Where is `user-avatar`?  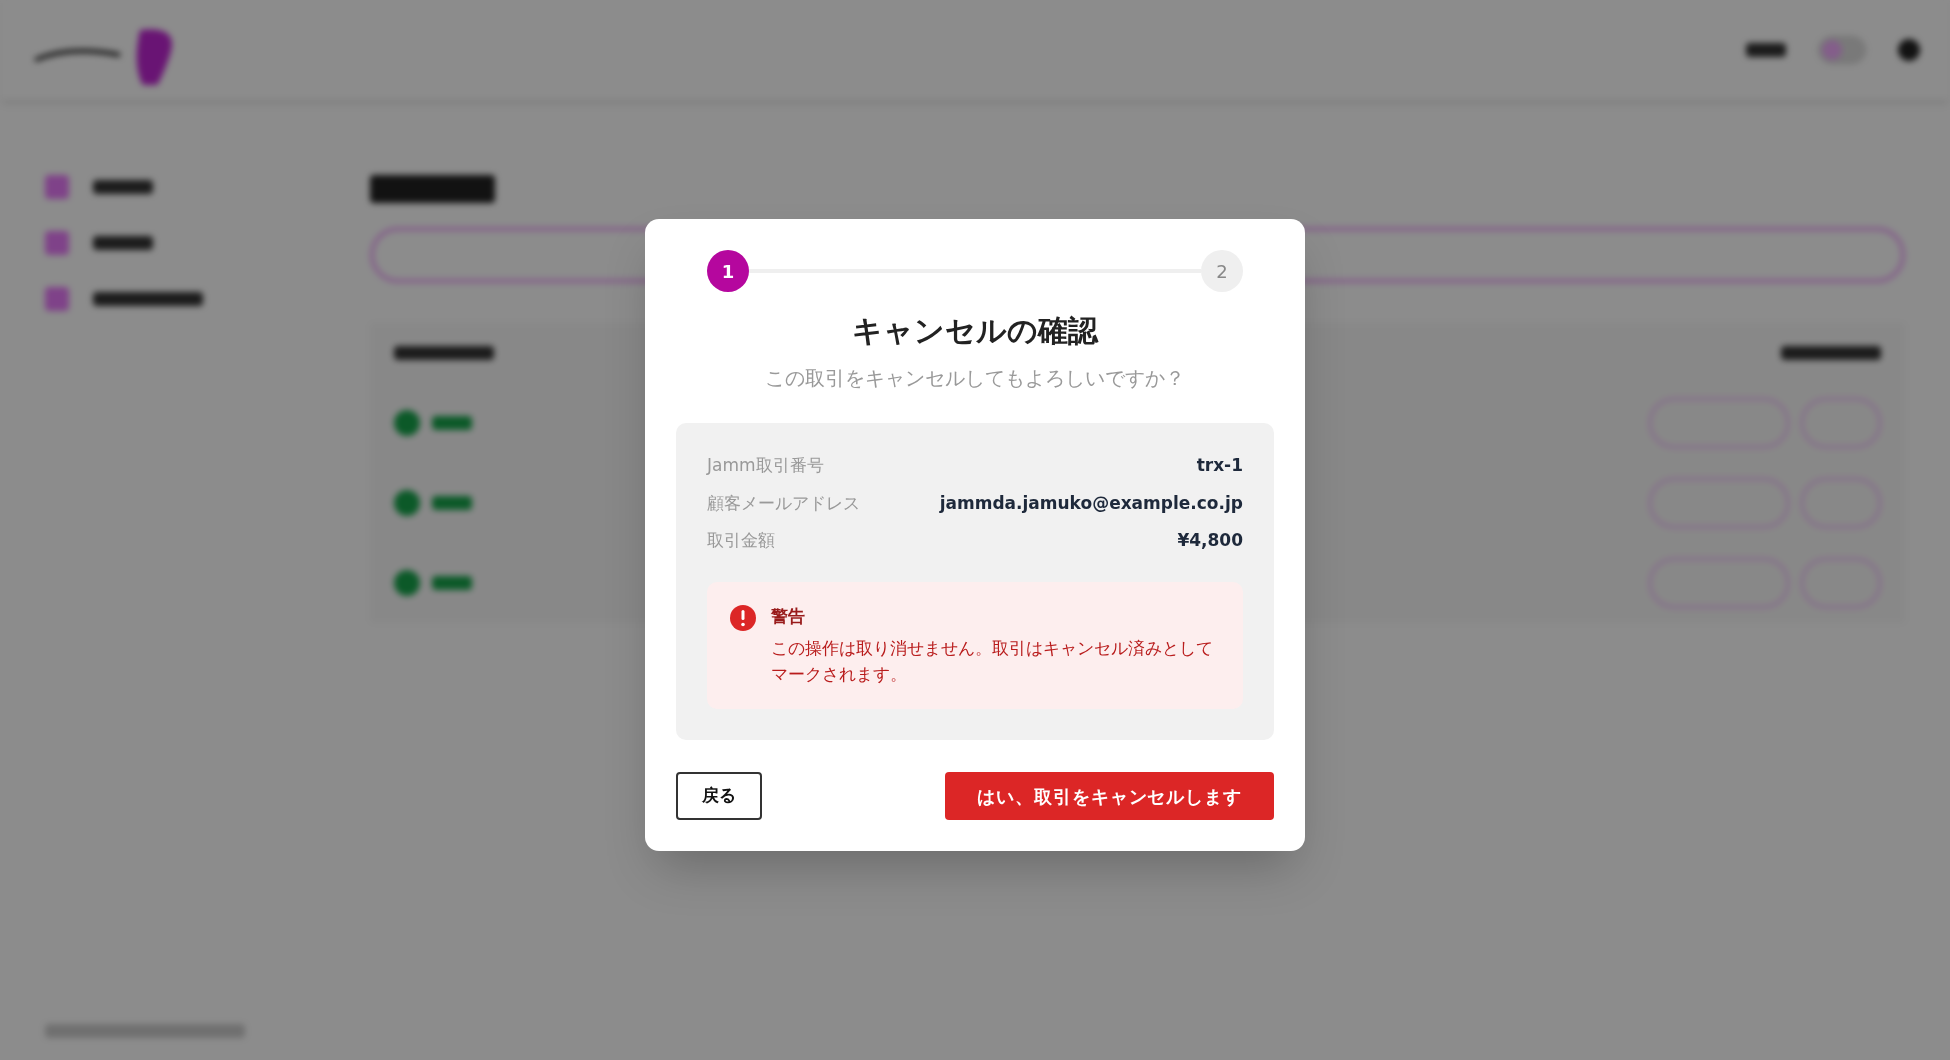 user-avatar is located at coordinates (1909, 50).